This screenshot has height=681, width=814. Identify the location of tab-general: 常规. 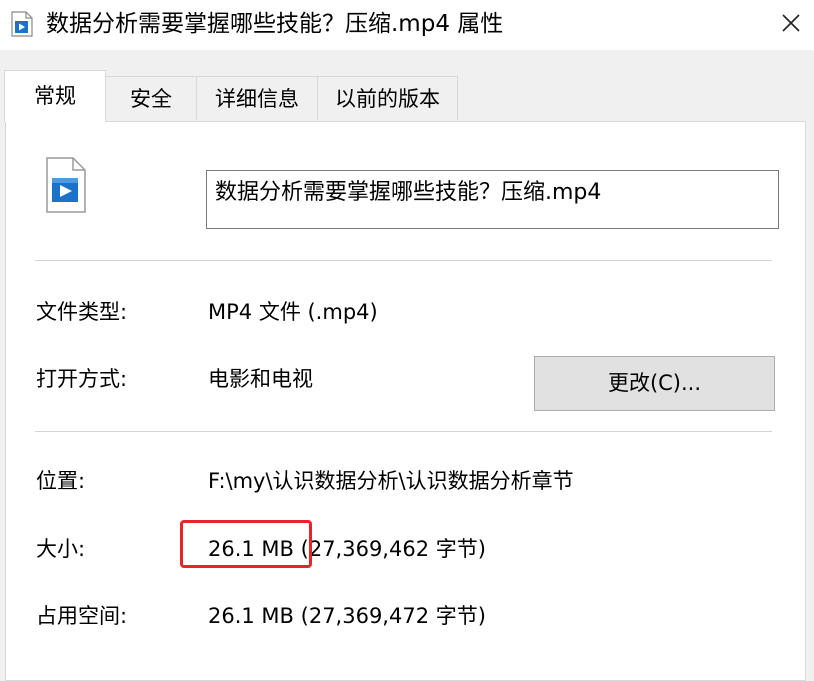
(55, 96).